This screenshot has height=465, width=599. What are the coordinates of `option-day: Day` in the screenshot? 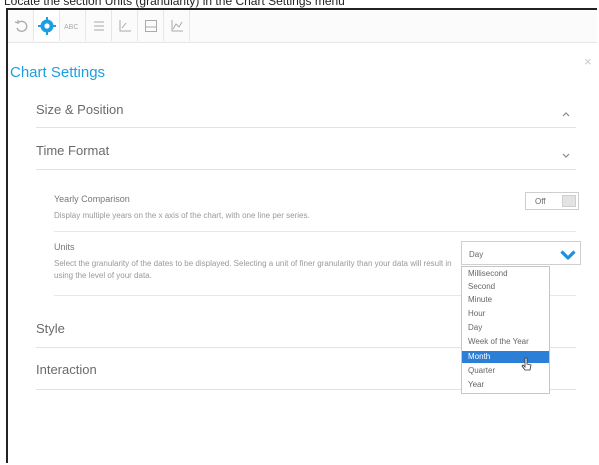 It's located at (505, 328).